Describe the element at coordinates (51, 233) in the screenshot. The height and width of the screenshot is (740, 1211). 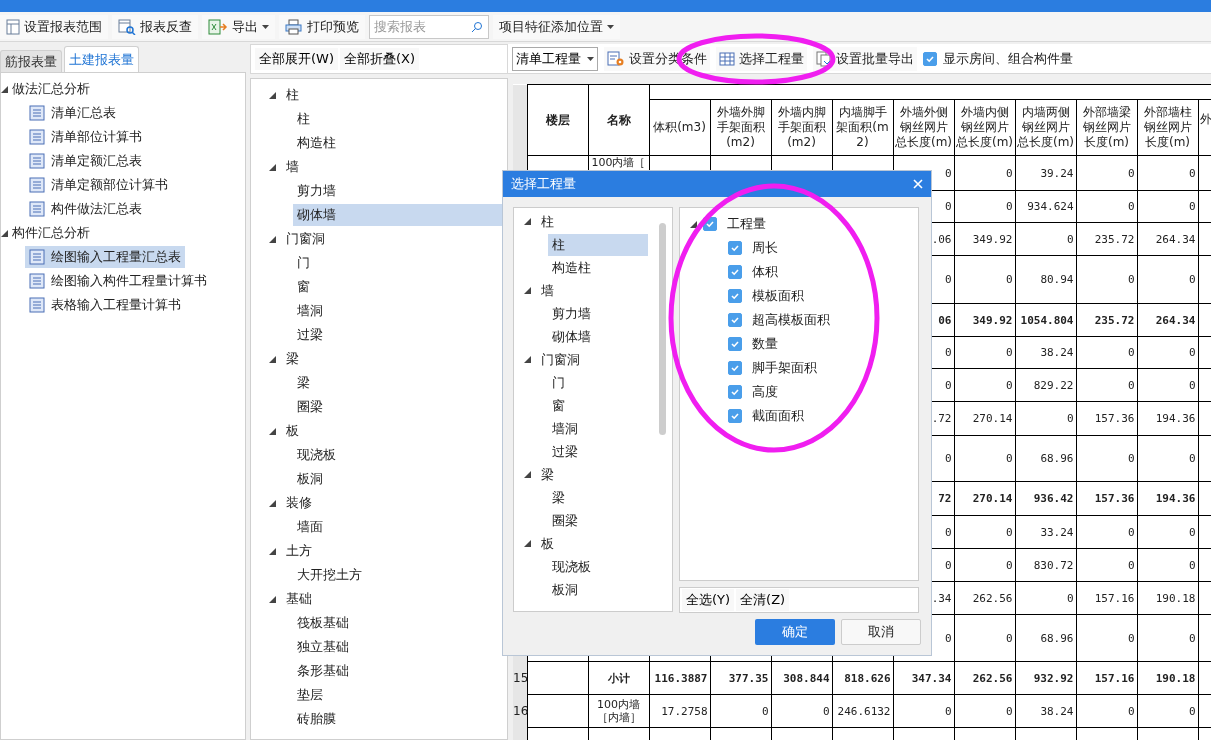
I see `tree-group: 构件汇总分析` at that location.